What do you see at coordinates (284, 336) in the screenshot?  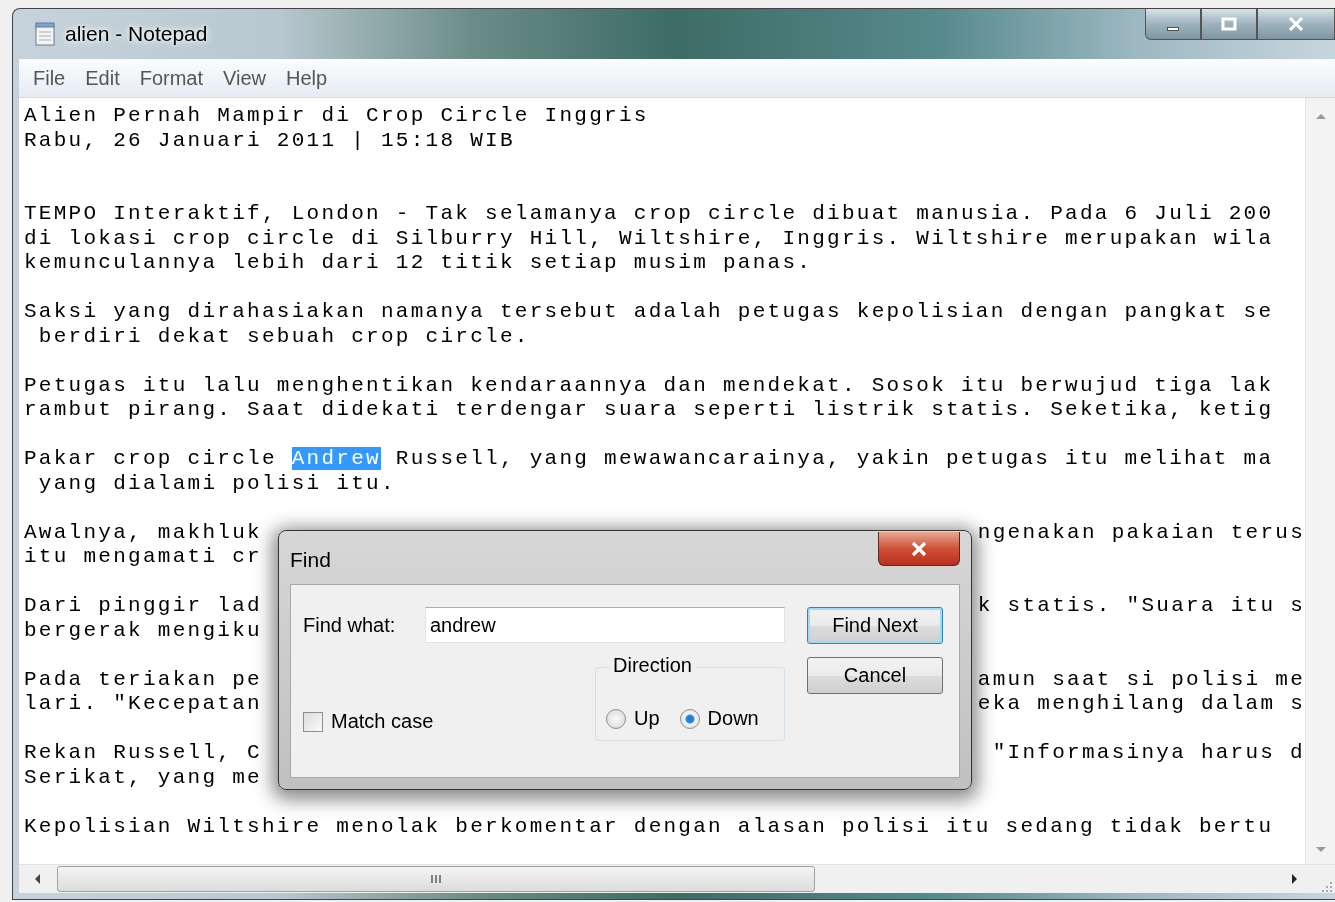 I see `text-line: berdiri dekat sebuah crop circle.` at bounding box center [284, 336].